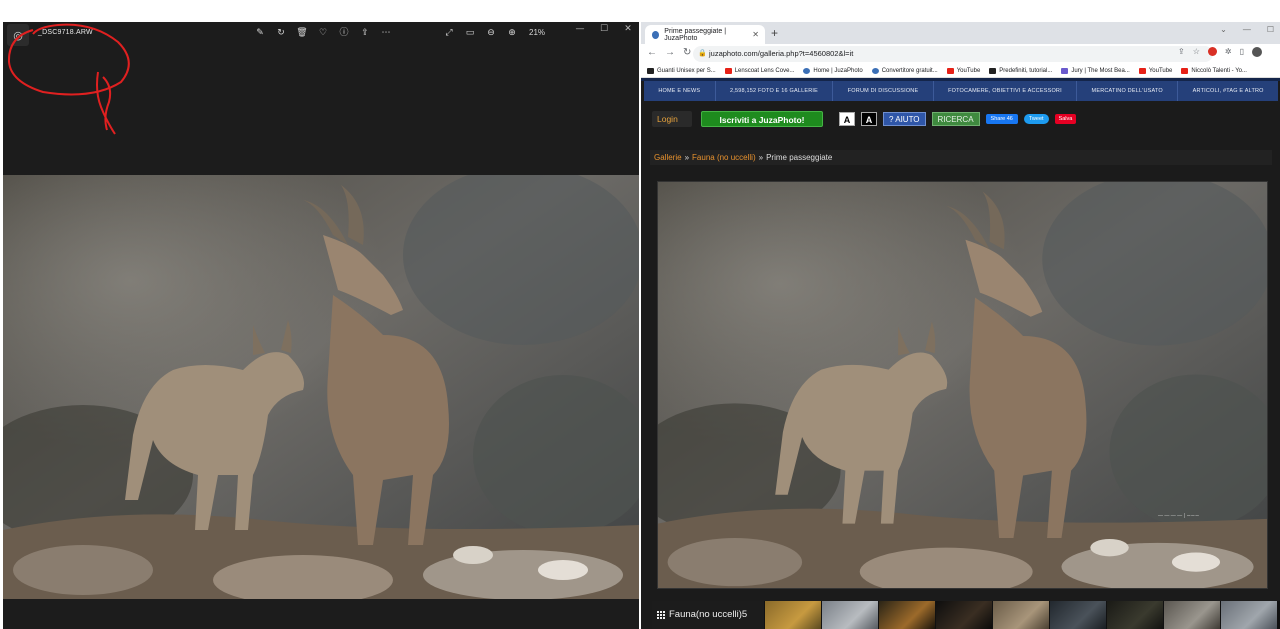 The width and height of the screenshot is (1280, 629). Describe the element at coordinates (628, 29) in the screenshot. I see `close-icon: ✕` at that location.